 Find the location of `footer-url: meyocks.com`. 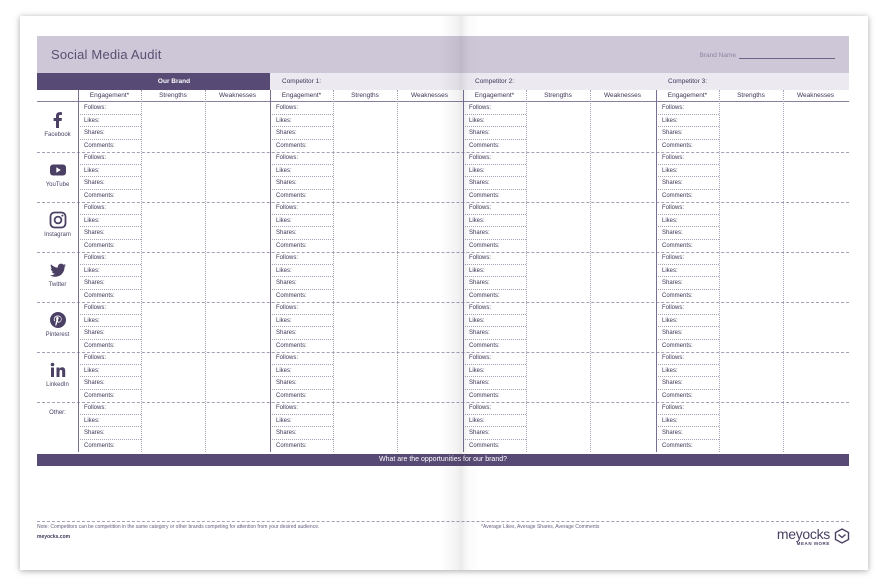

footer-url: meyocks.com is located at coordinates (53, 537).